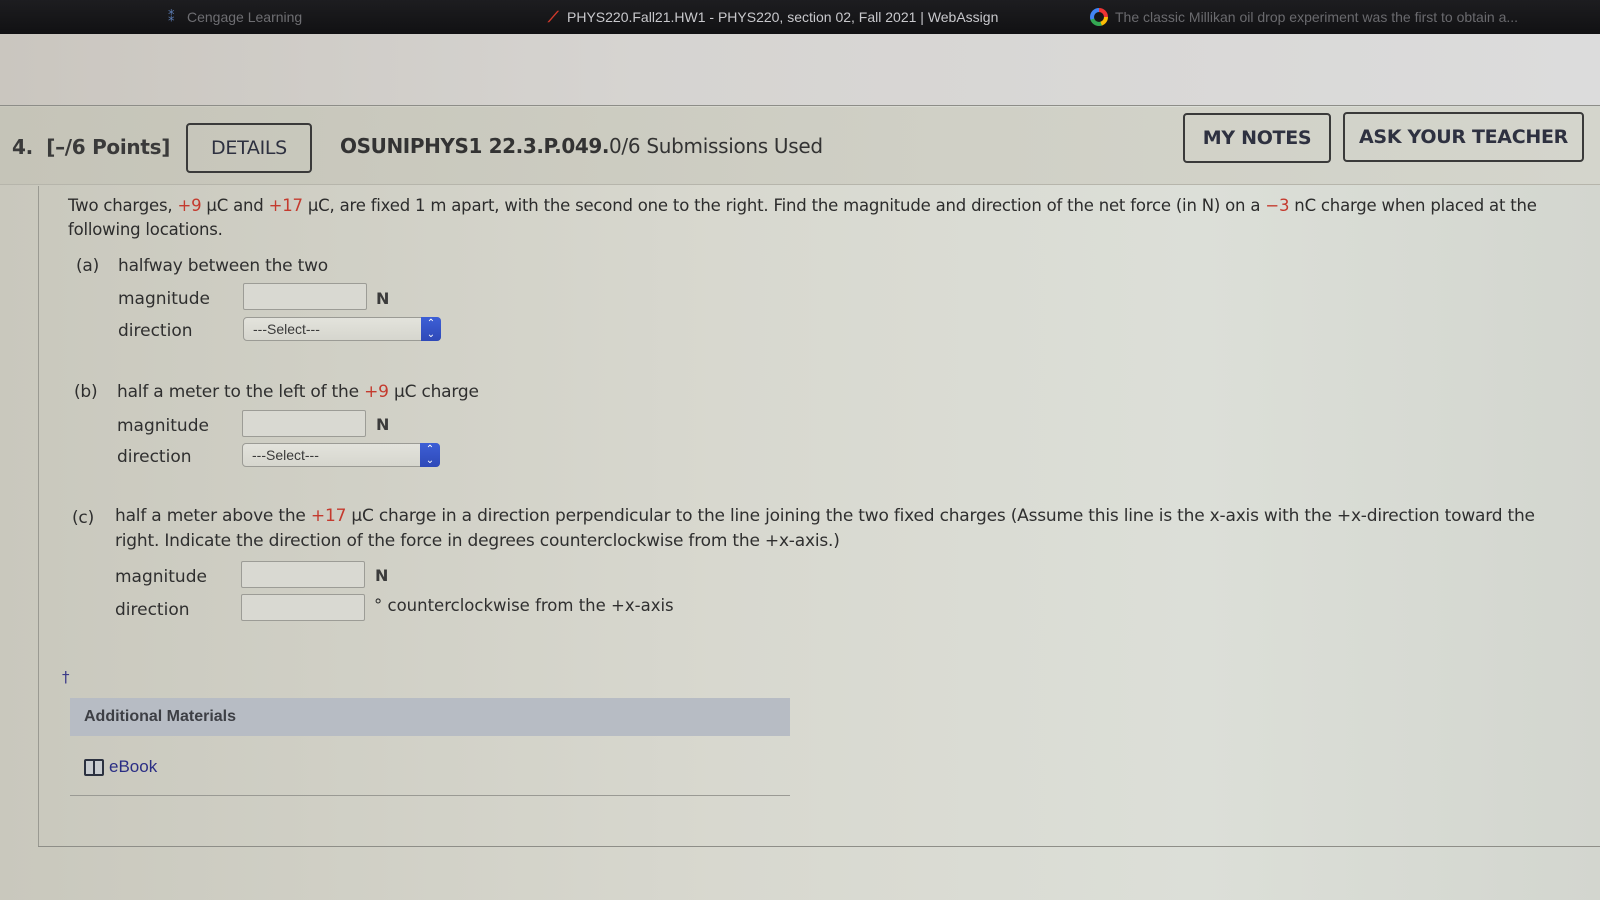  I want to click on my-notes-button: MY NOTES, so click(1257, 138).